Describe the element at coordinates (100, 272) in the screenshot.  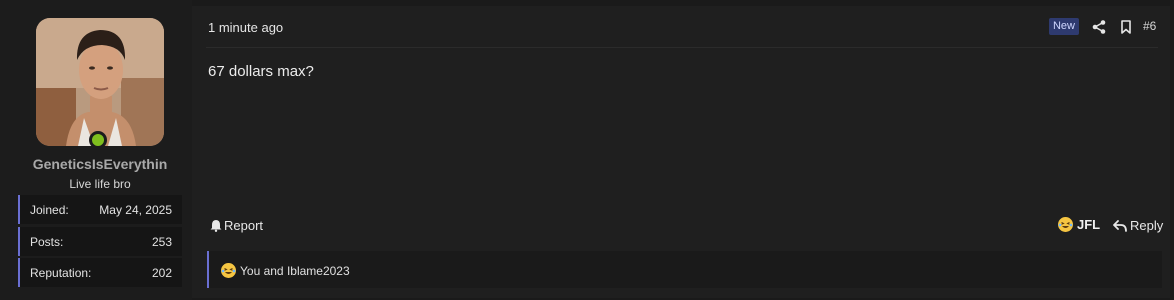
I see `stat-reputation: Reputation: 202` at that location.